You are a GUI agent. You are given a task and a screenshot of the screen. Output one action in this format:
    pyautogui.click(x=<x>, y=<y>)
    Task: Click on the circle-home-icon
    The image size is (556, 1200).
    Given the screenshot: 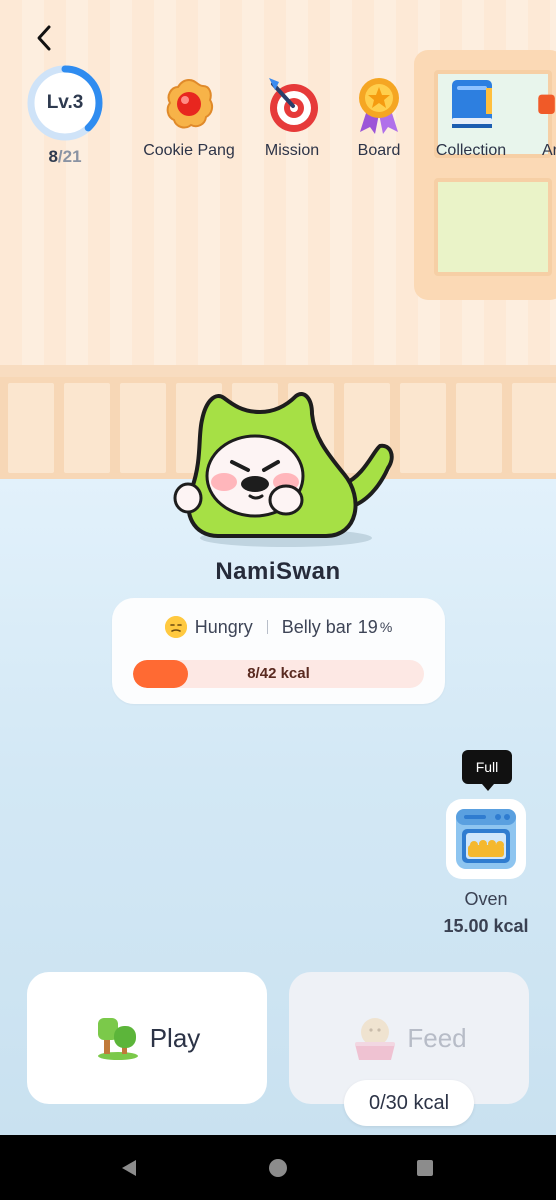 What is the action you would take?
    pyautogui.click(x=278, y=1168)
    